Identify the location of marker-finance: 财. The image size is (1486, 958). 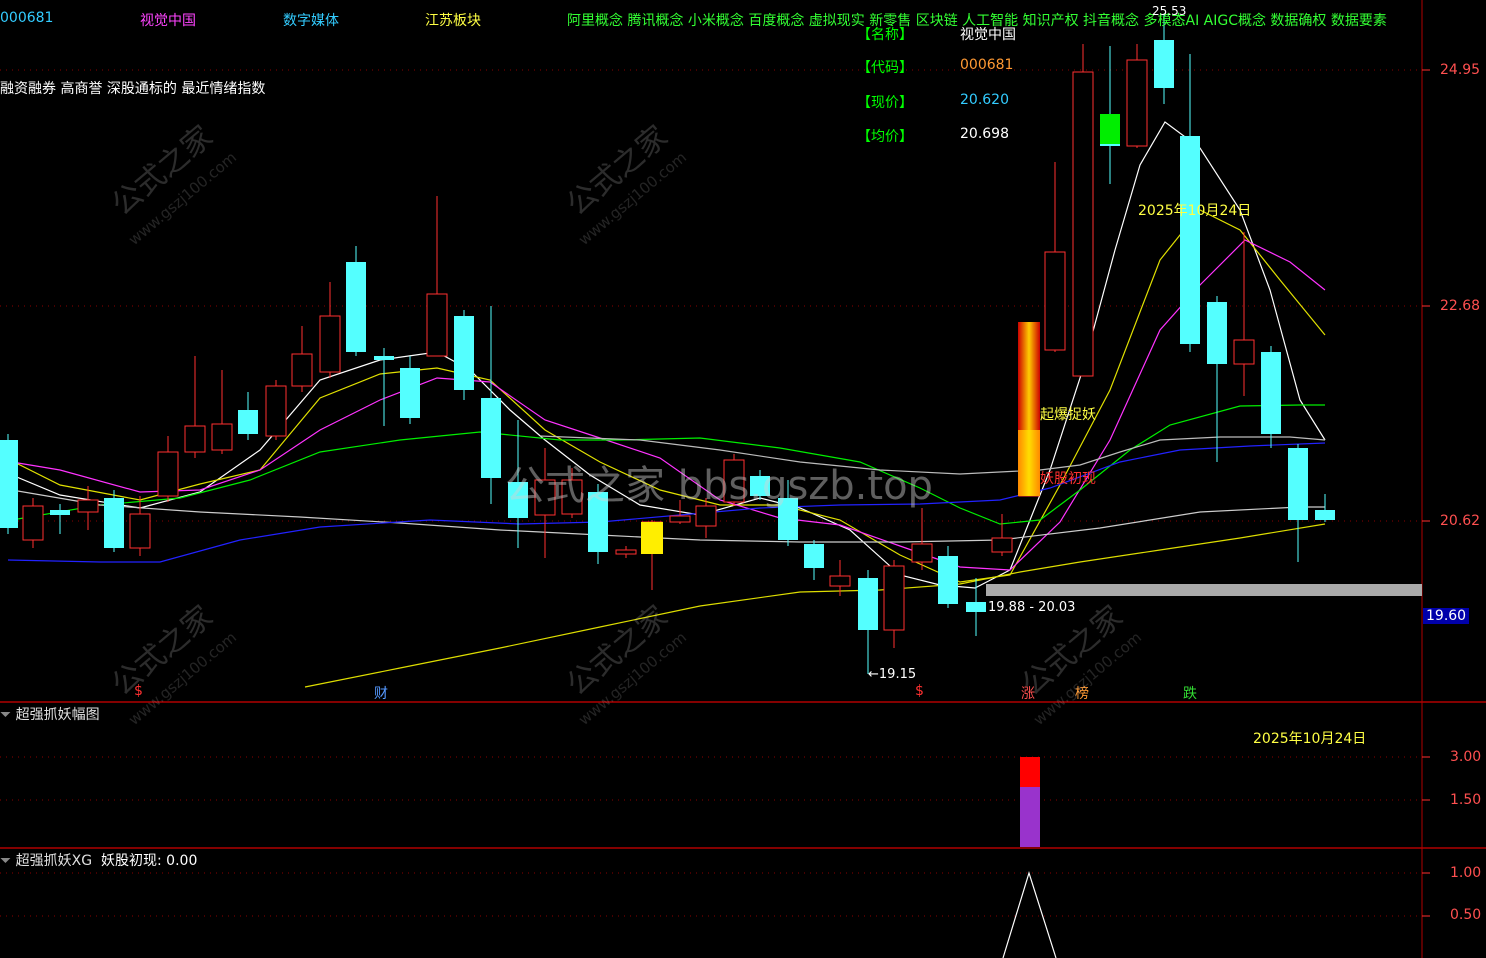
(381, 693).